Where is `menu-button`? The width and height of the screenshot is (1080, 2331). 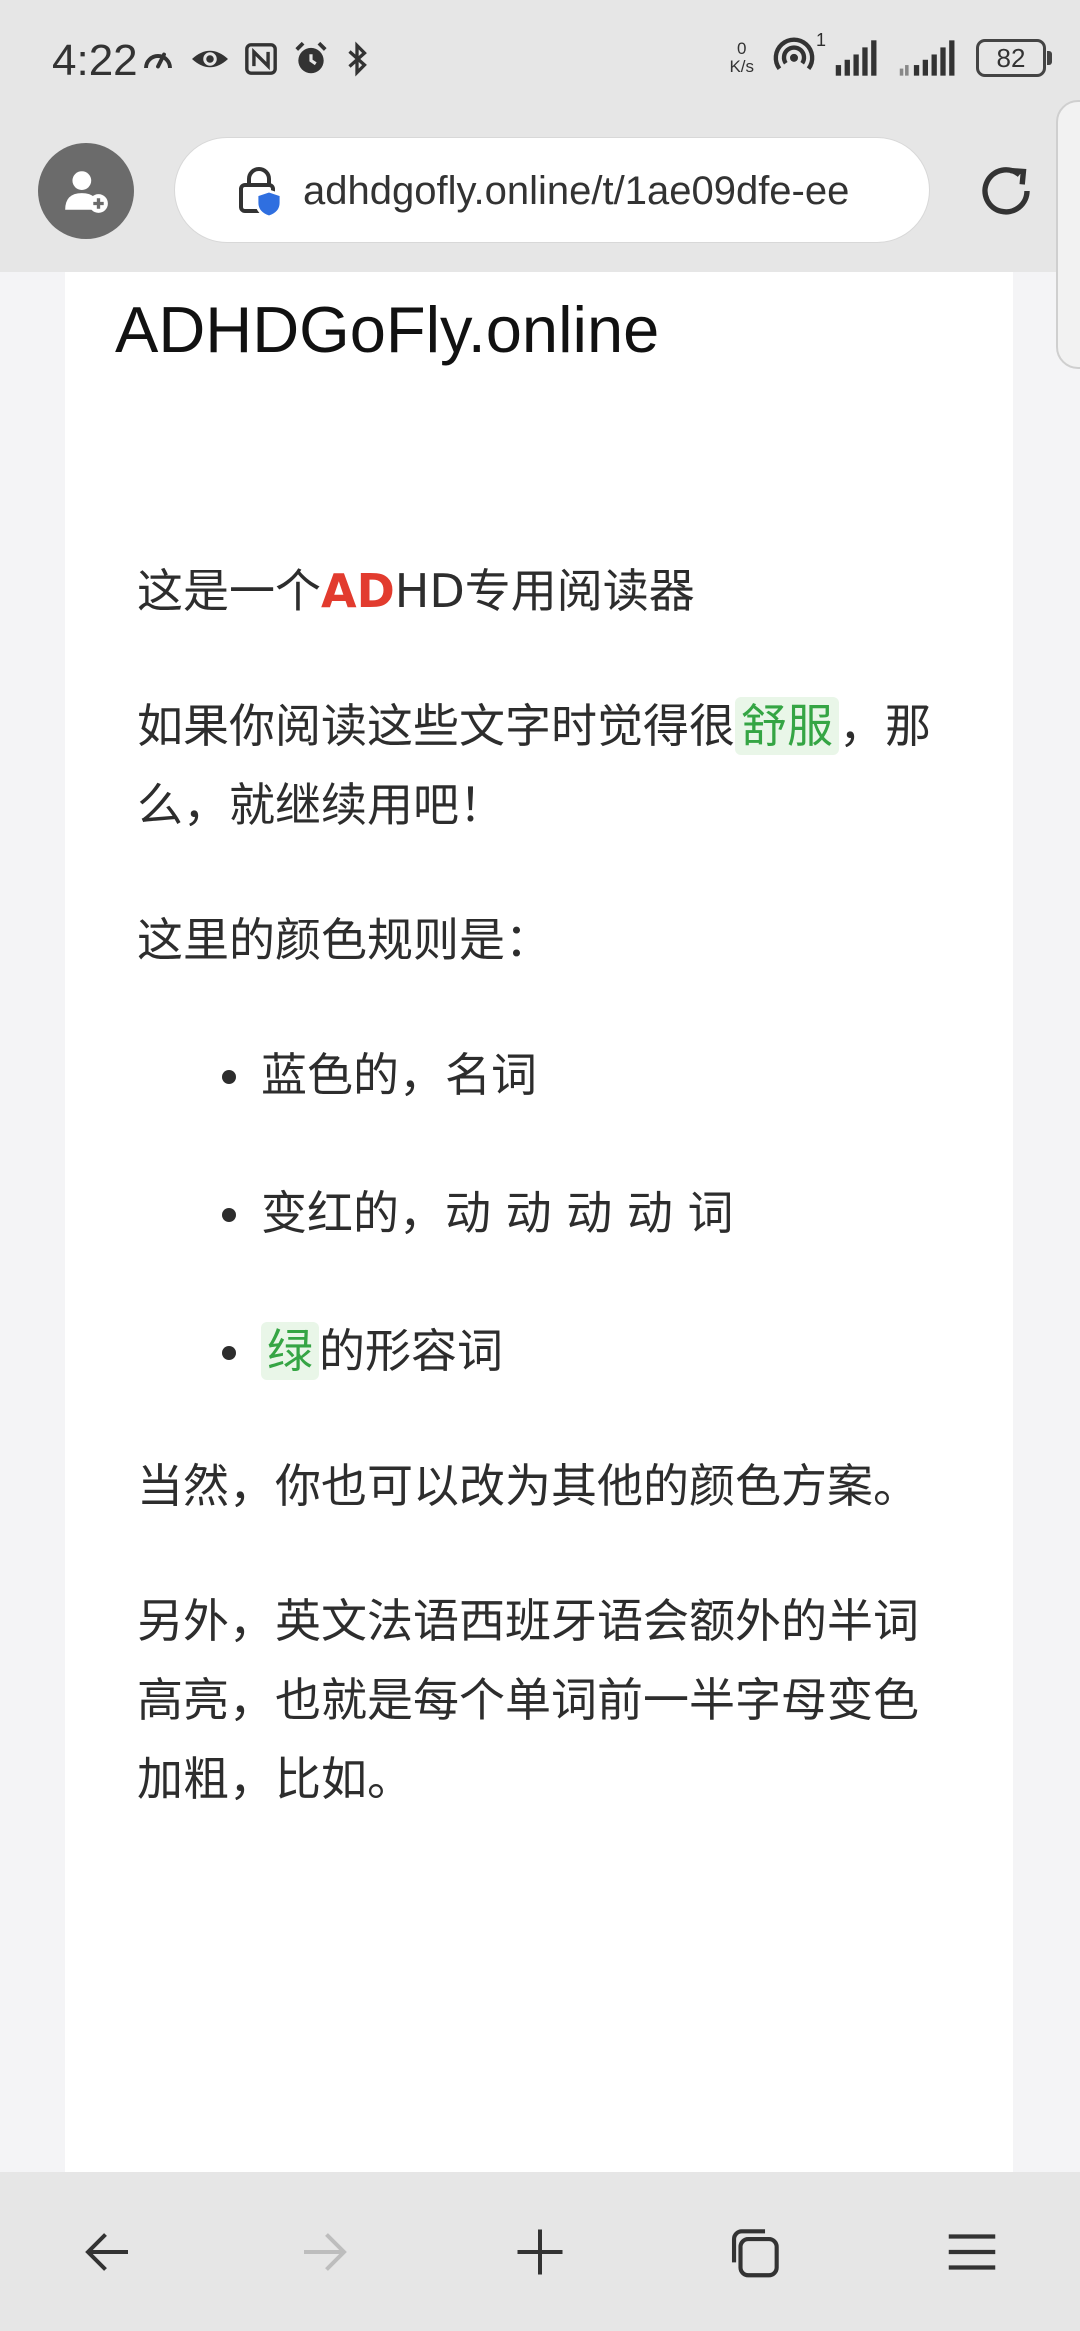
menu-button is located at coordinates (972, 2252).